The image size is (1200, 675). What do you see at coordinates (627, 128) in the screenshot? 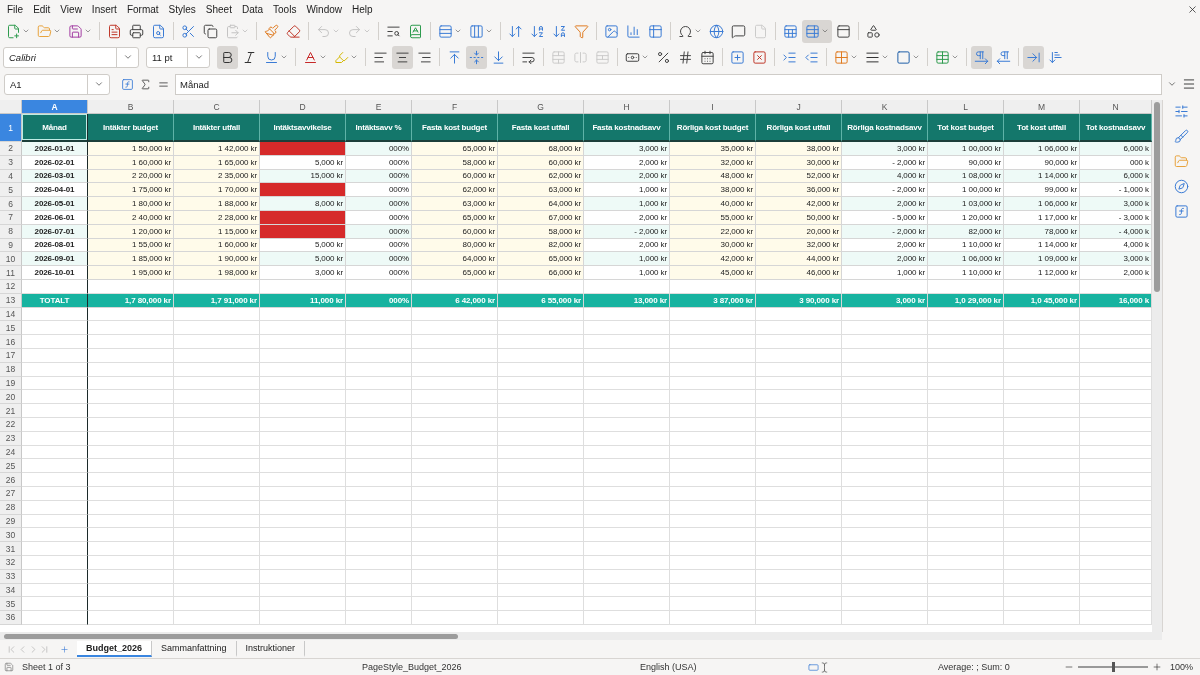
I see `column-heading: Fasta kostnadsavv` at bounding box center [627, 128].